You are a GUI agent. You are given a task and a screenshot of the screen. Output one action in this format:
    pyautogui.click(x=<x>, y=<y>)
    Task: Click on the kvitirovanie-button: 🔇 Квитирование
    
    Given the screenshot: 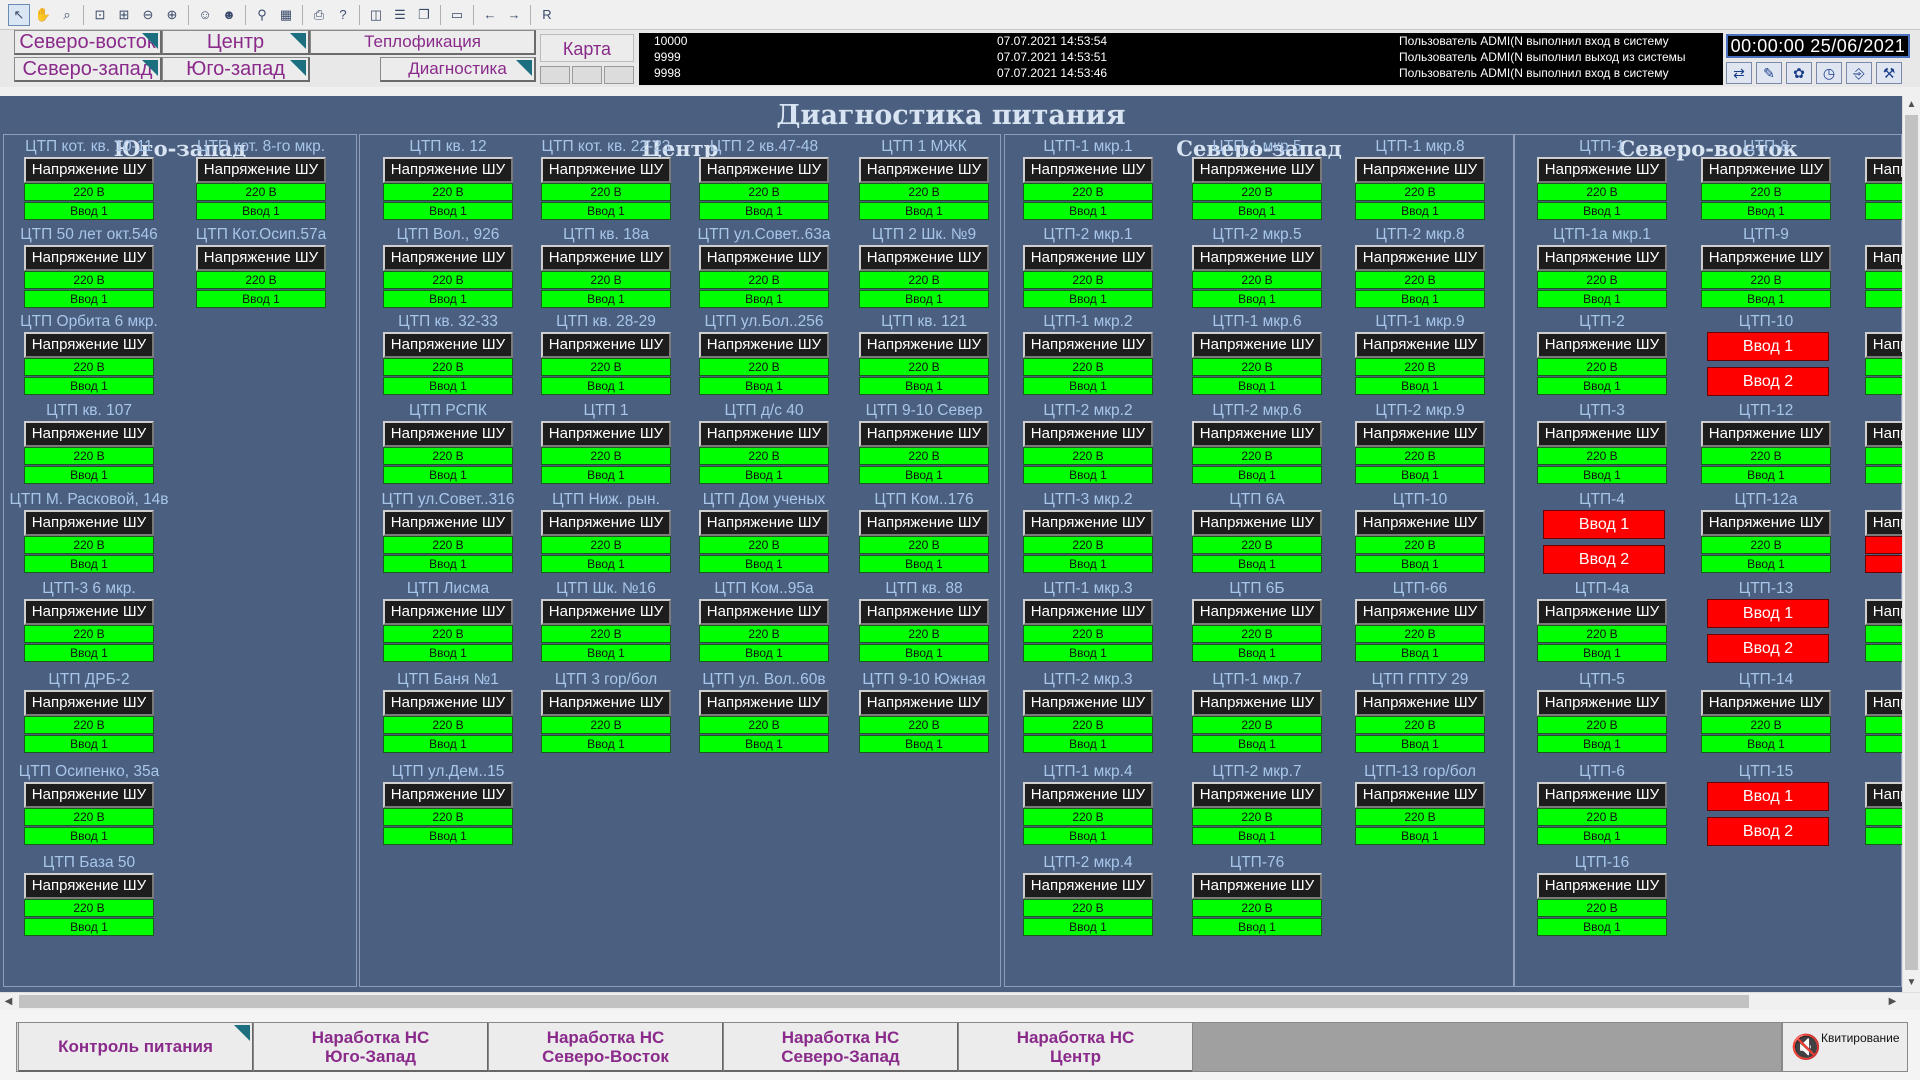 What is the action you would take?
    pyautogui.click(x=1845, y=1047)
    